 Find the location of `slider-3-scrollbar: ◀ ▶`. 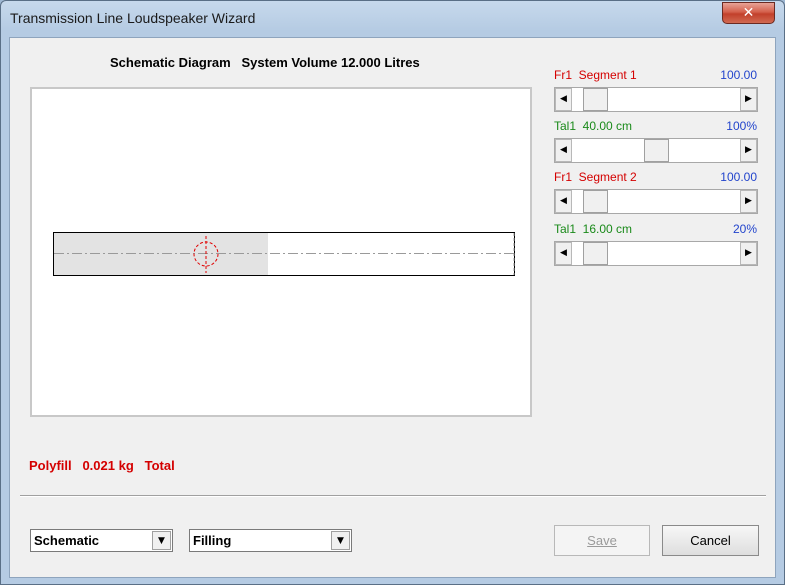

slider-3-scrollbar: ◀ ▶ is located at coordinates (656, 201).